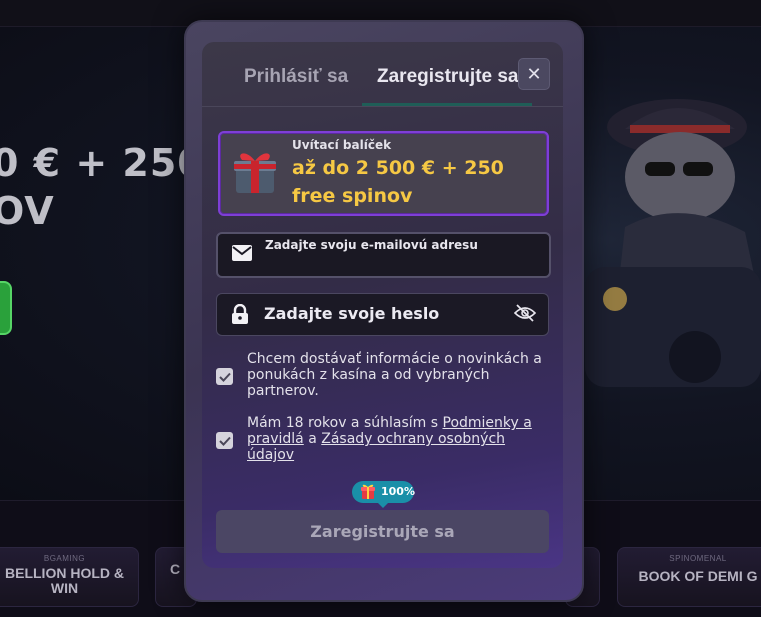 Image resolution: width=761 pixels, height=617 pixels. Describe the element at coordinates (698, 576) in the screenshot. I see `game-name: BOOK OF DEMI G` at that location.